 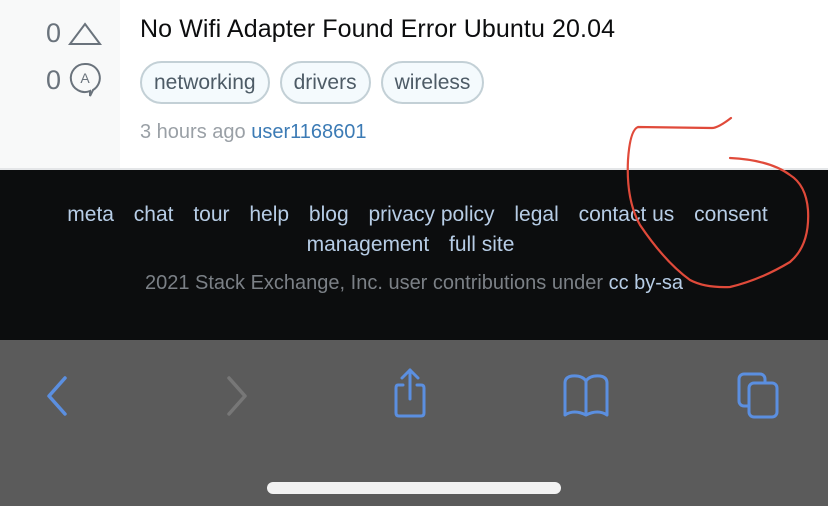 I want to click on tag-list: networking drivers wireless, so click(x=312, y=82).